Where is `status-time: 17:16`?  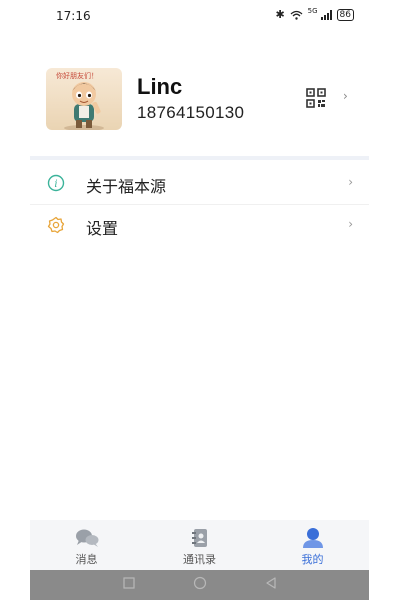 status-time: 17:16 is located at coordinates (73, 16).